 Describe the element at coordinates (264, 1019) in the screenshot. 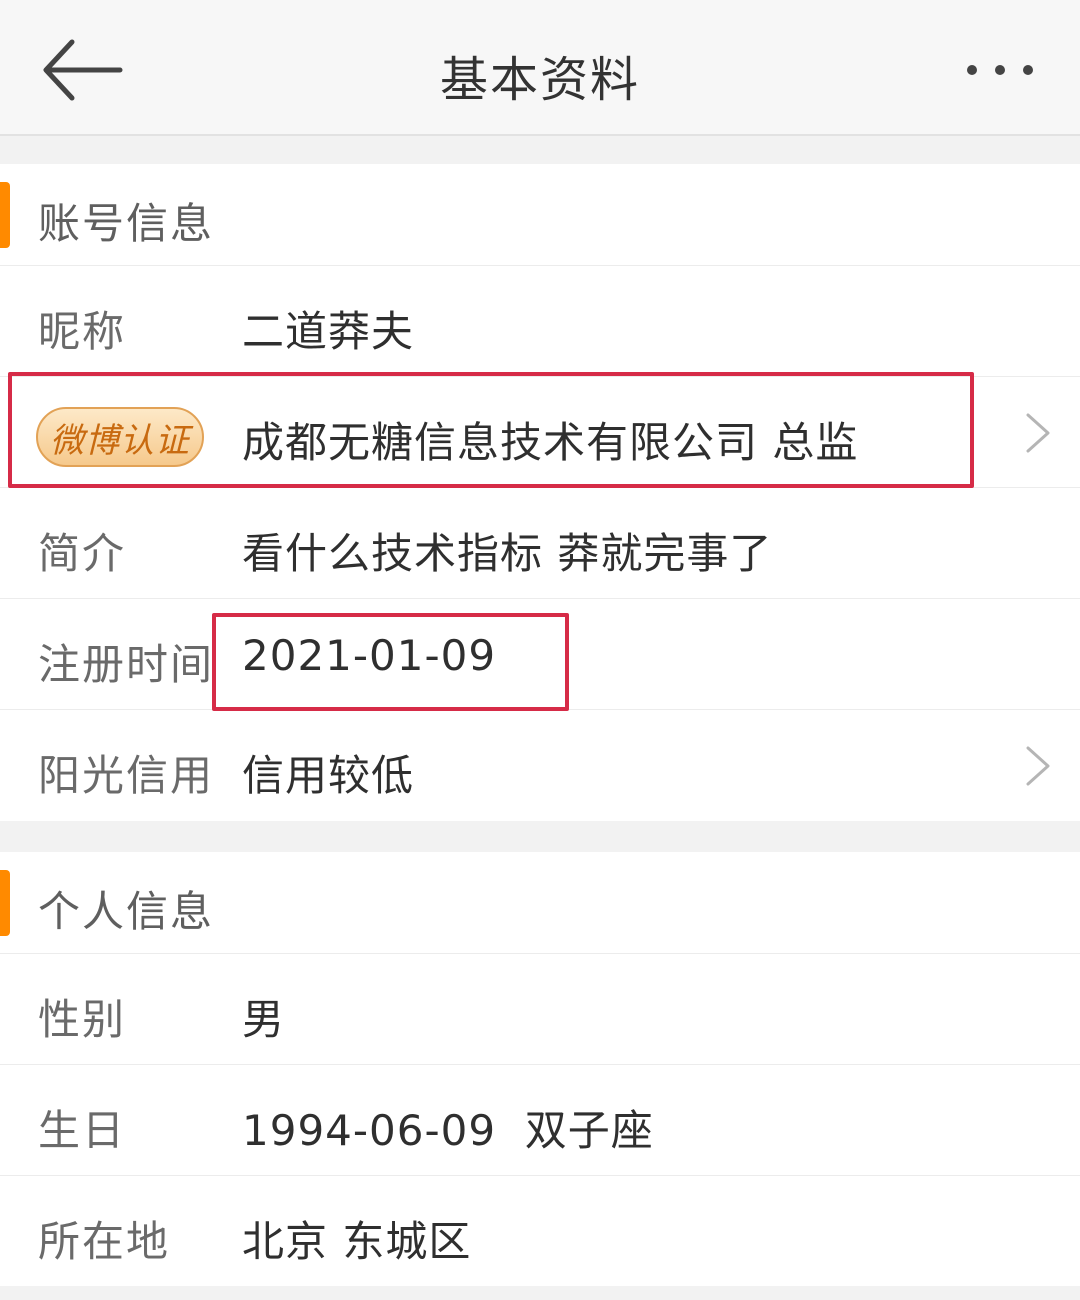

I see `gender-value: 男` at that location.